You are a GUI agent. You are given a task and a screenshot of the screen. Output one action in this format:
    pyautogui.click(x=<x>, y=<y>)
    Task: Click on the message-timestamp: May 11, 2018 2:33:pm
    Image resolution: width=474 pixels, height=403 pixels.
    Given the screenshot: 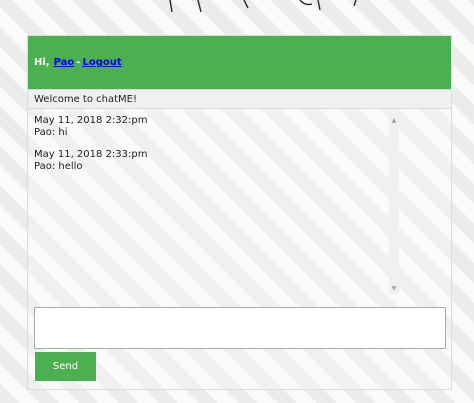 What is the action you would take?
    pyautogui.click(x=91, y=154)
    